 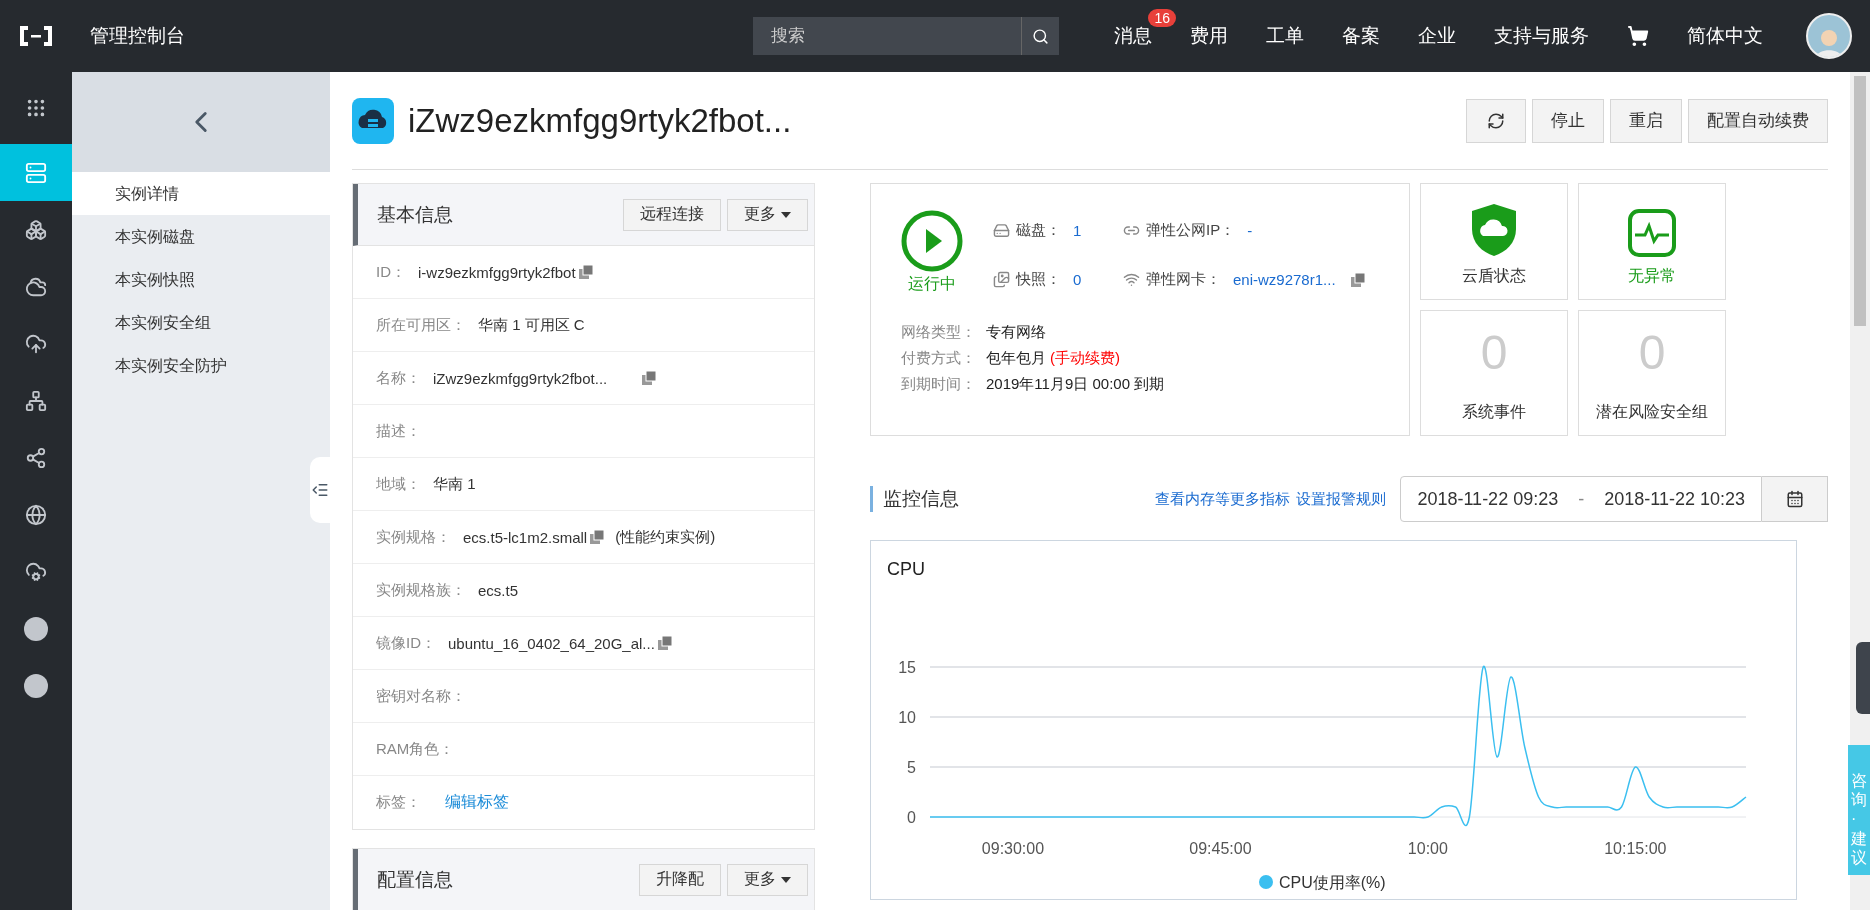 I want to click on detail-label: 付费方式：, so click(x=938, y=358).